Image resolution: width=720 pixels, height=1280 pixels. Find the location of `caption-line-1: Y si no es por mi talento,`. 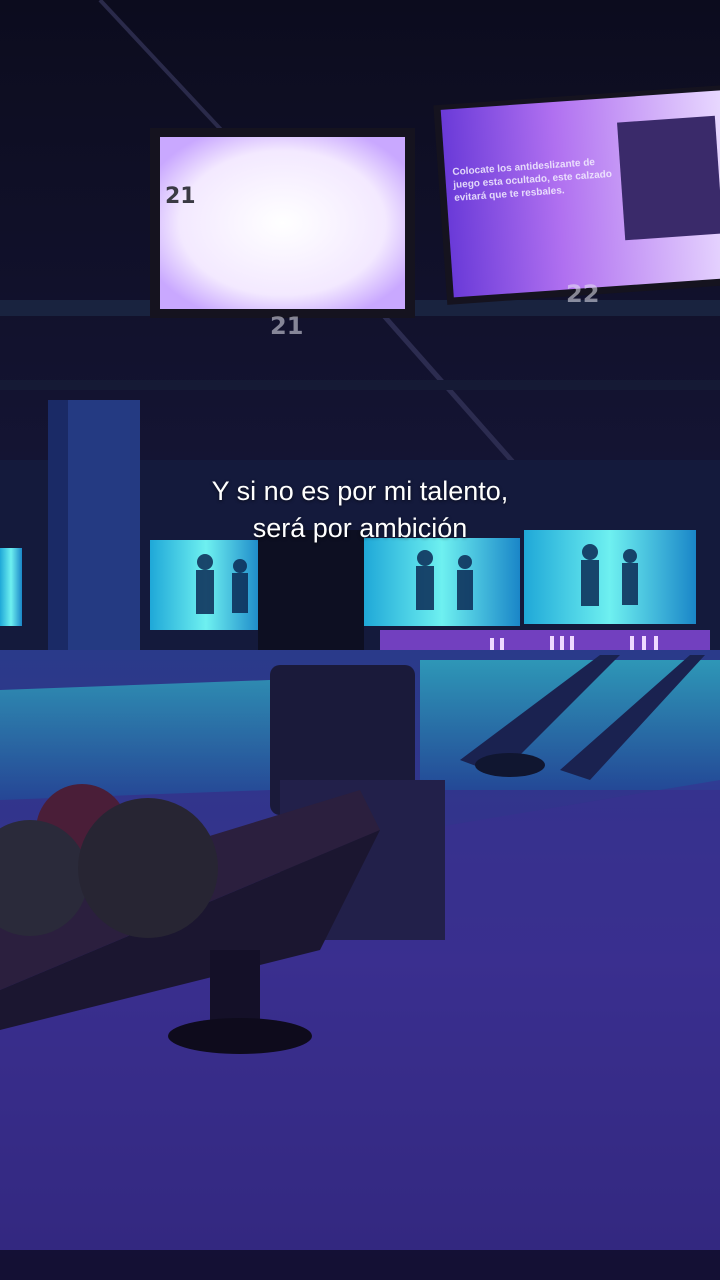

caption-line-1: Y si no es por mi talento, is located at coordinates (360, 491).